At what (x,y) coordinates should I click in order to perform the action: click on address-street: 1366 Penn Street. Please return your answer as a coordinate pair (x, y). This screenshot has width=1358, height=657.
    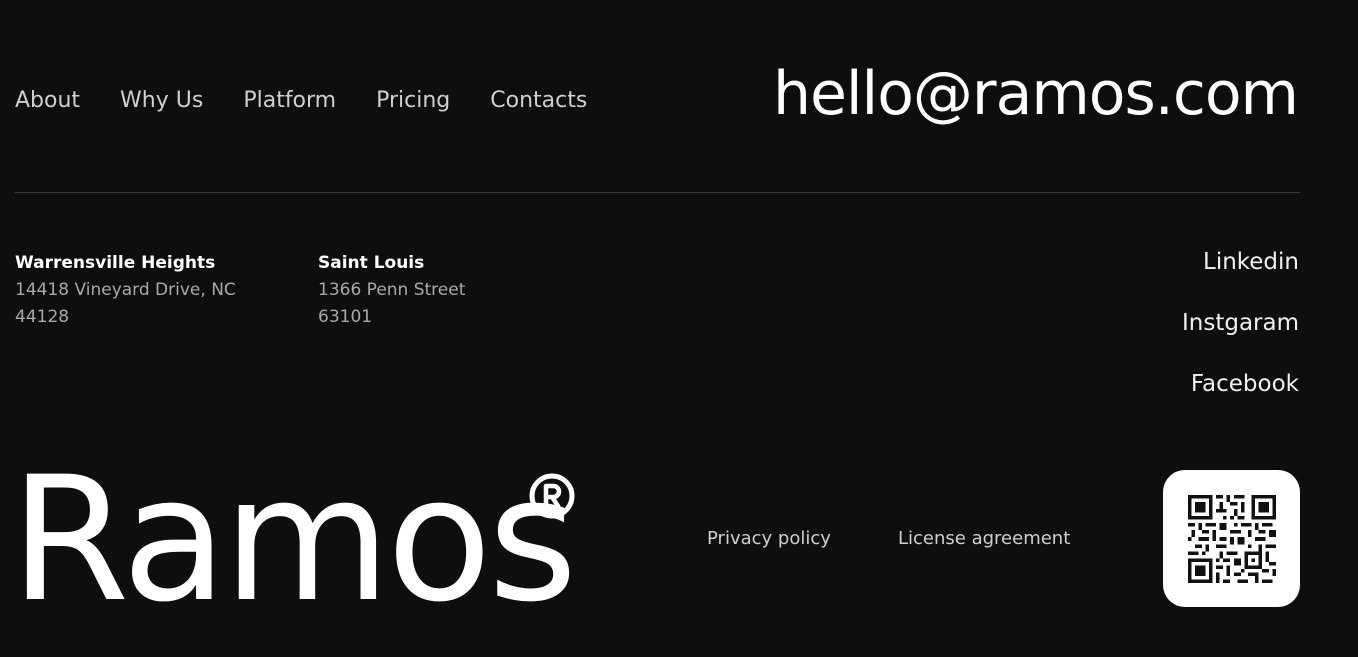
    Looking at the image, I should click on (392, 290).